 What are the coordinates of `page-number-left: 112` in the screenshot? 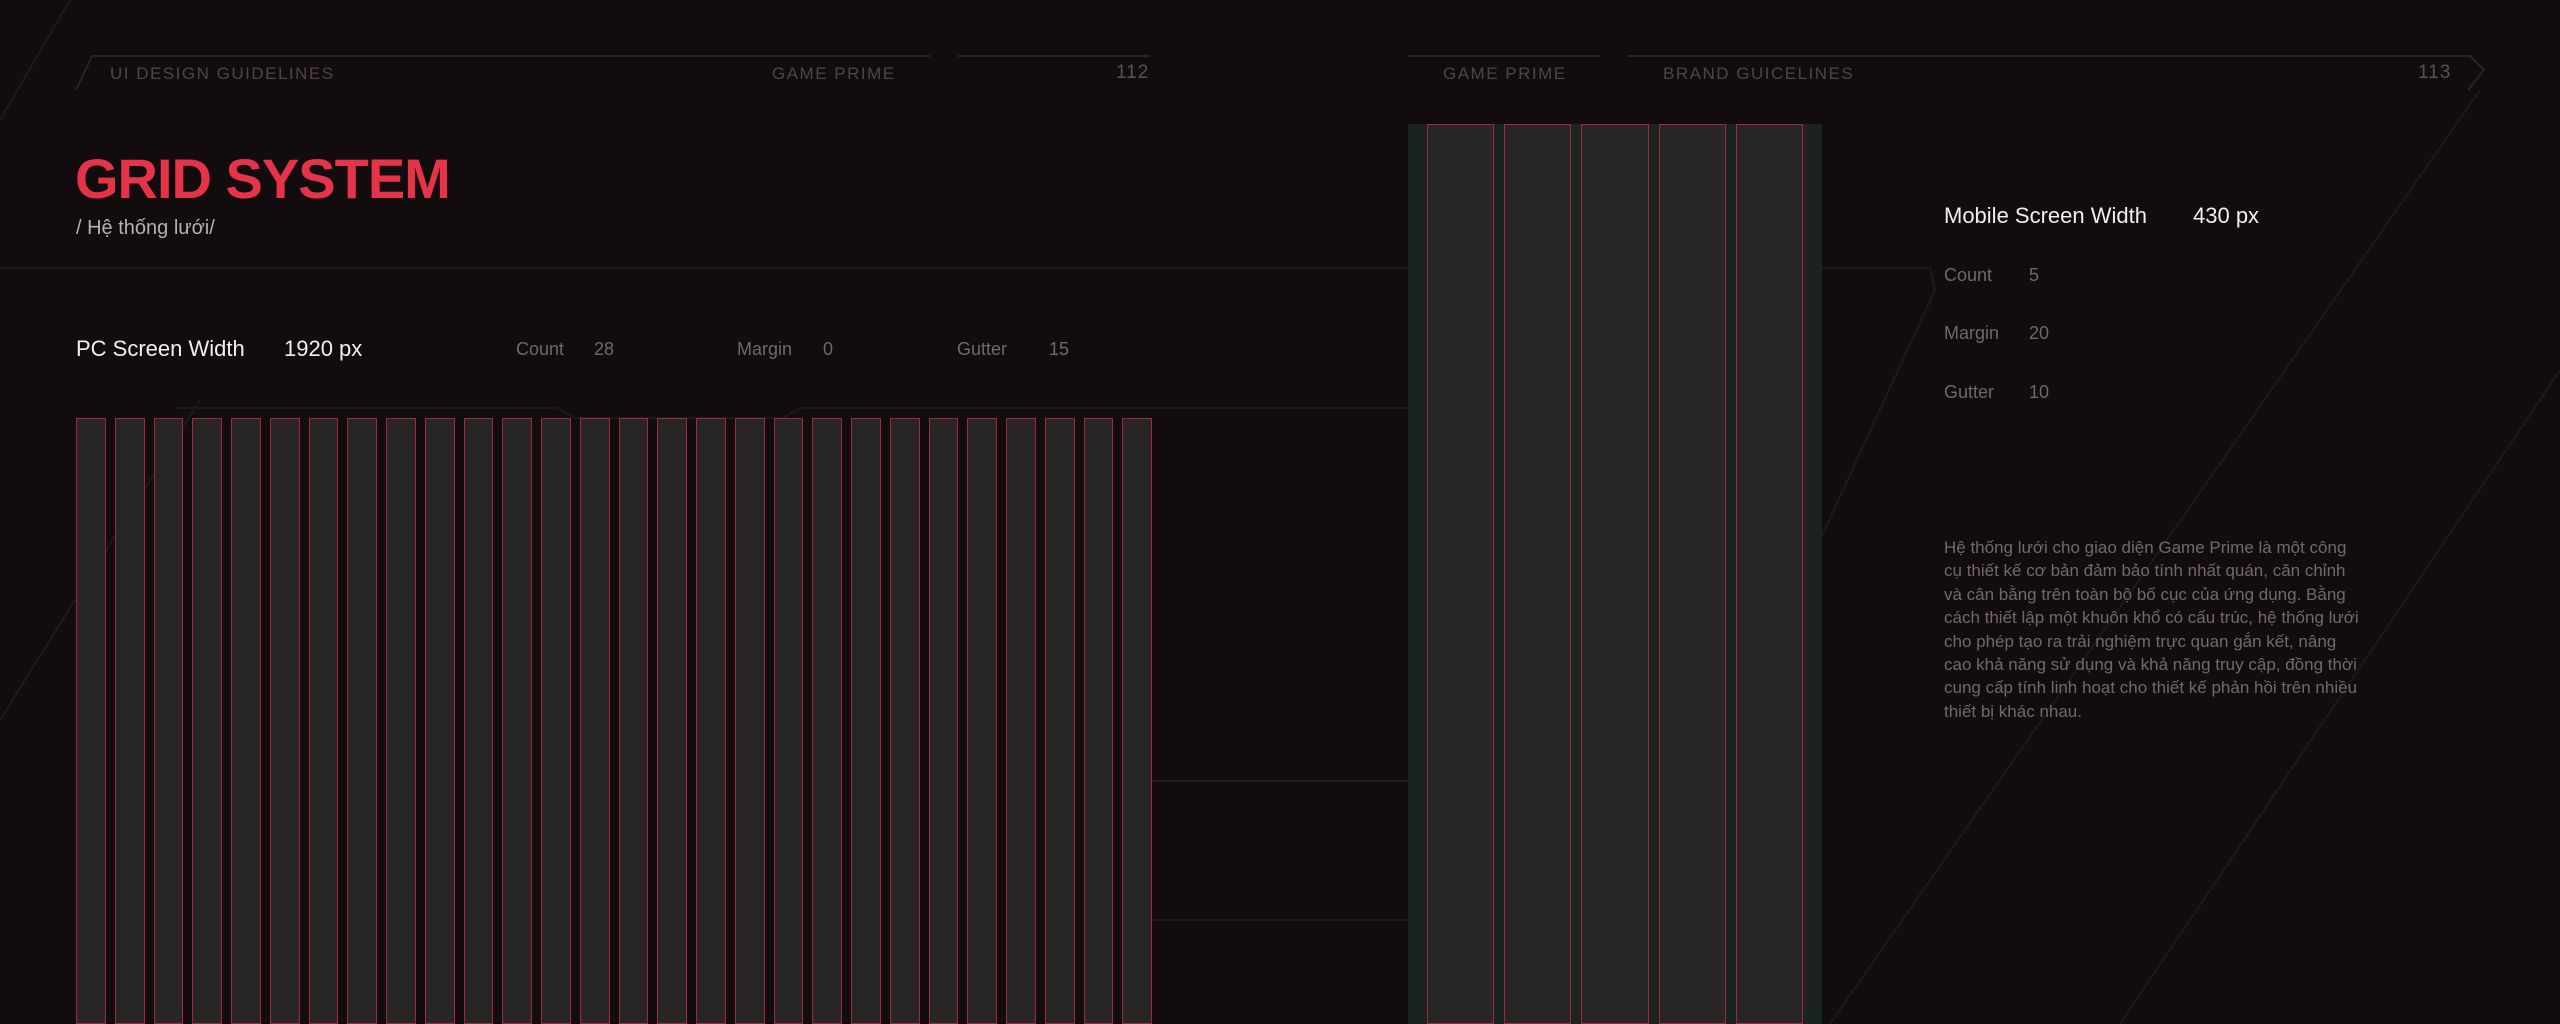 It's located at (1133, 72).